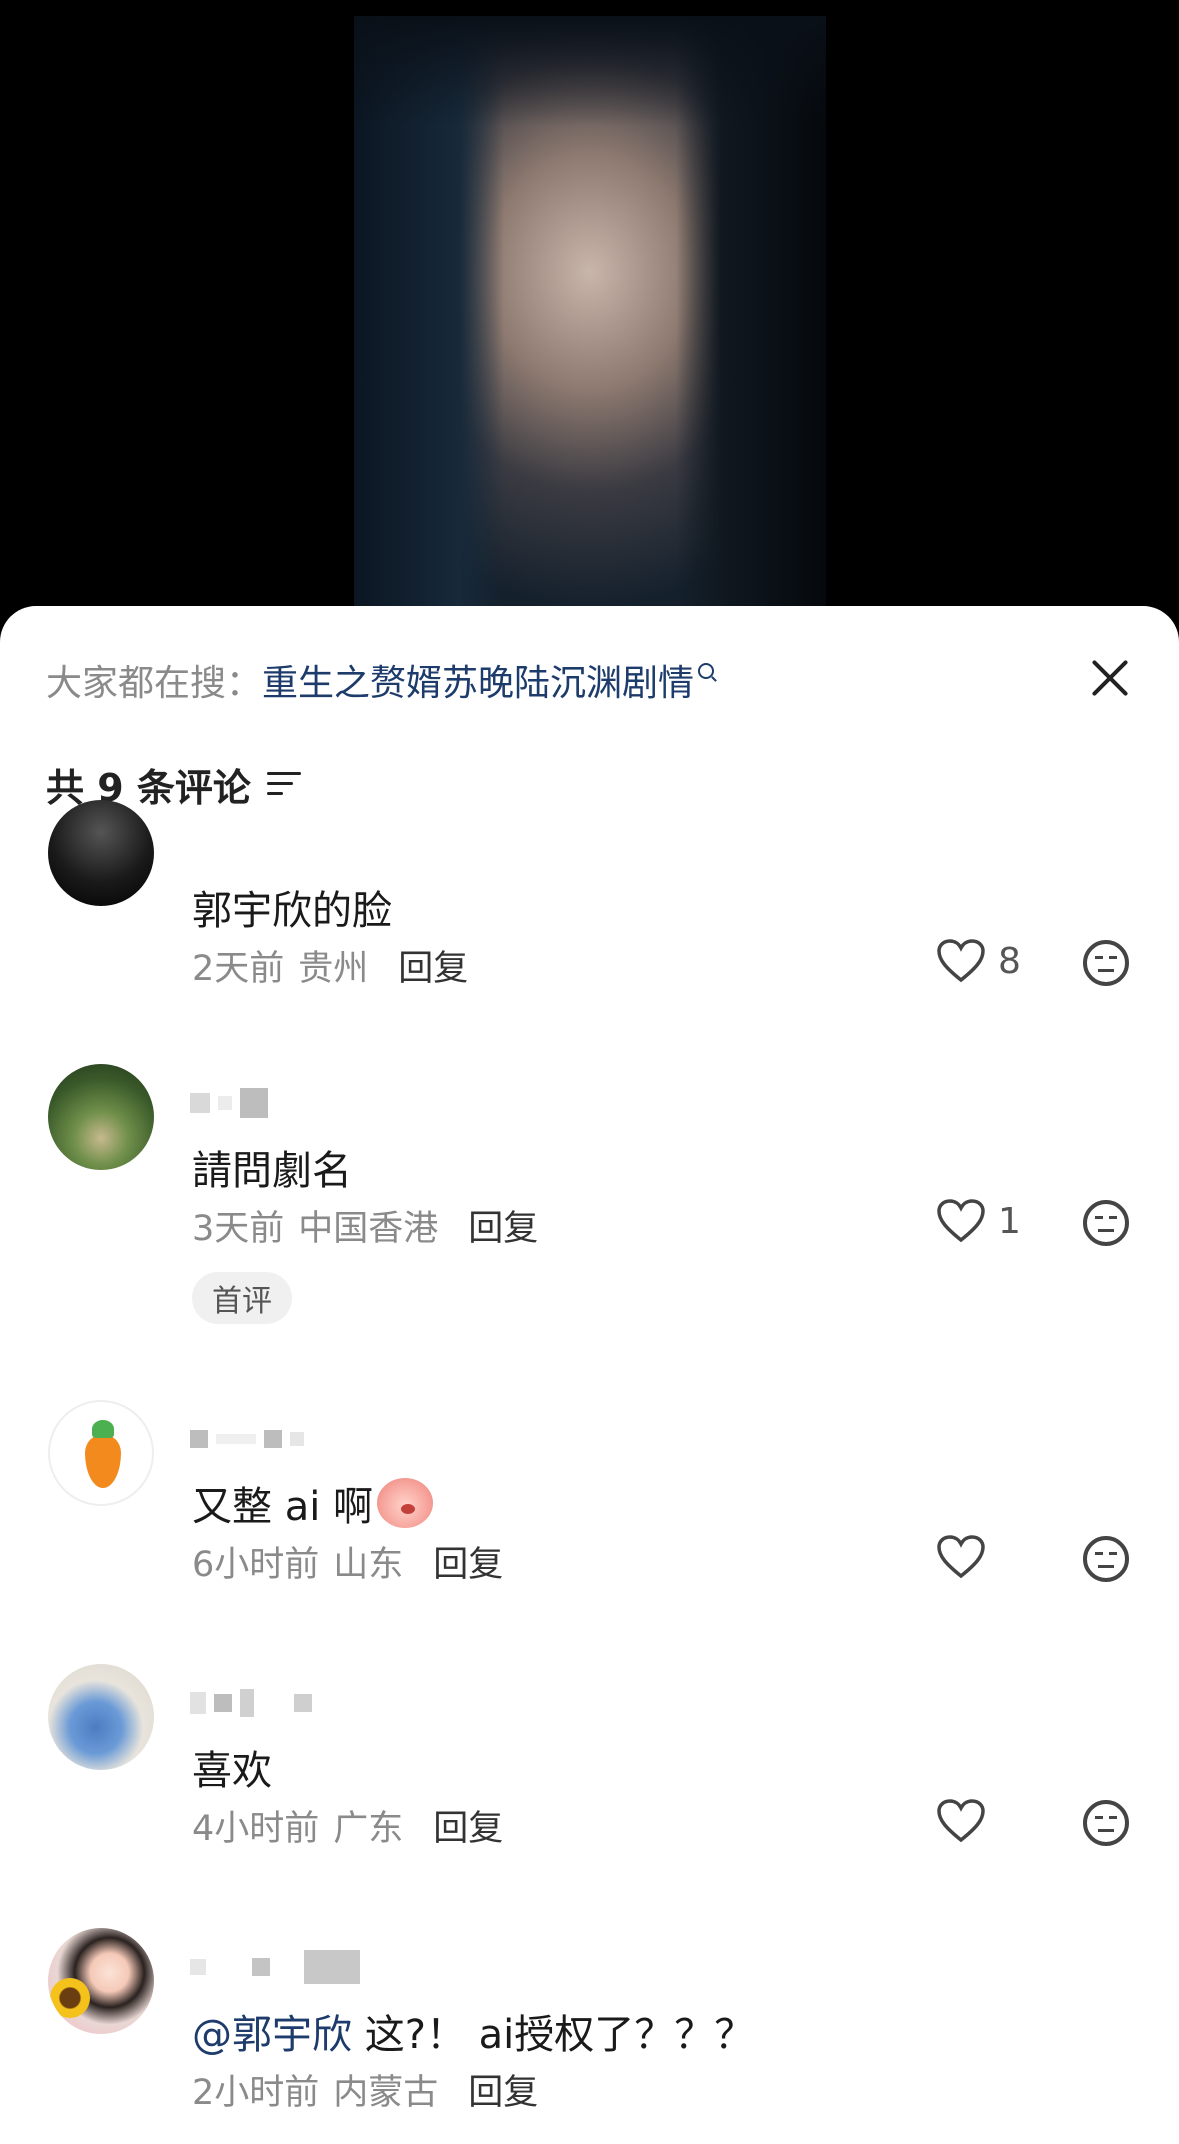 This screenshot has width=1179, height=2144. I want to click on carrot-icon, so click(103, 1461).